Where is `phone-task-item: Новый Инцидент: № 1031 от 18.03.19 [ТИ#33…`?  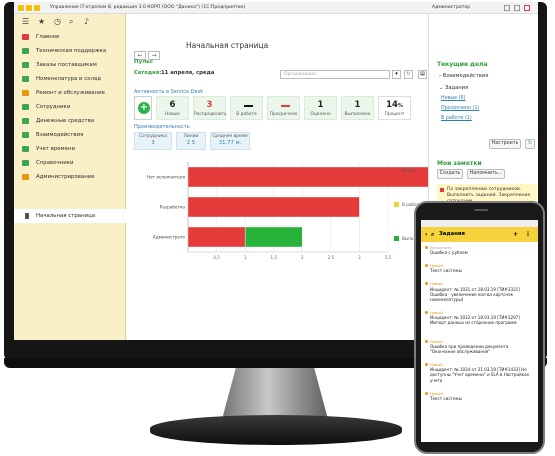
phone-task-item: Новый Инцидент: № 1031 от 18.03.19 [ТИ#33… is located at coordinates (480, 291).